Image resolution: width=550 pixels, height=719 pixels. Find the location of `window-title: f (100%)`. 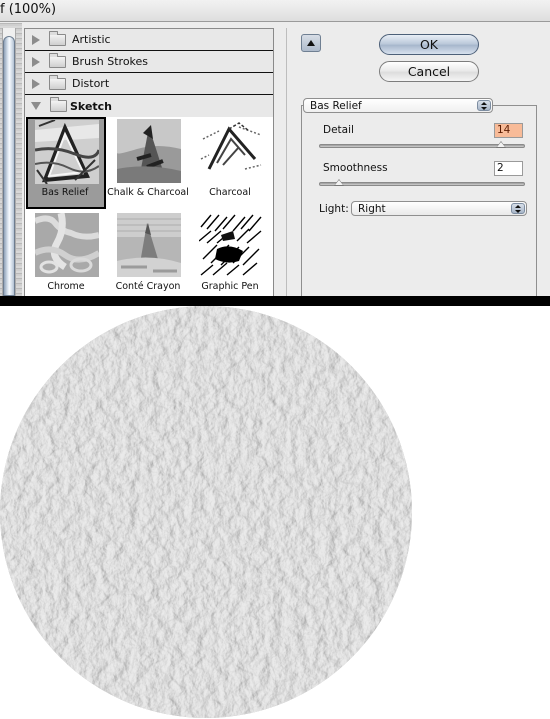

window-title: f (100%) is located at coordinates (28, 9).